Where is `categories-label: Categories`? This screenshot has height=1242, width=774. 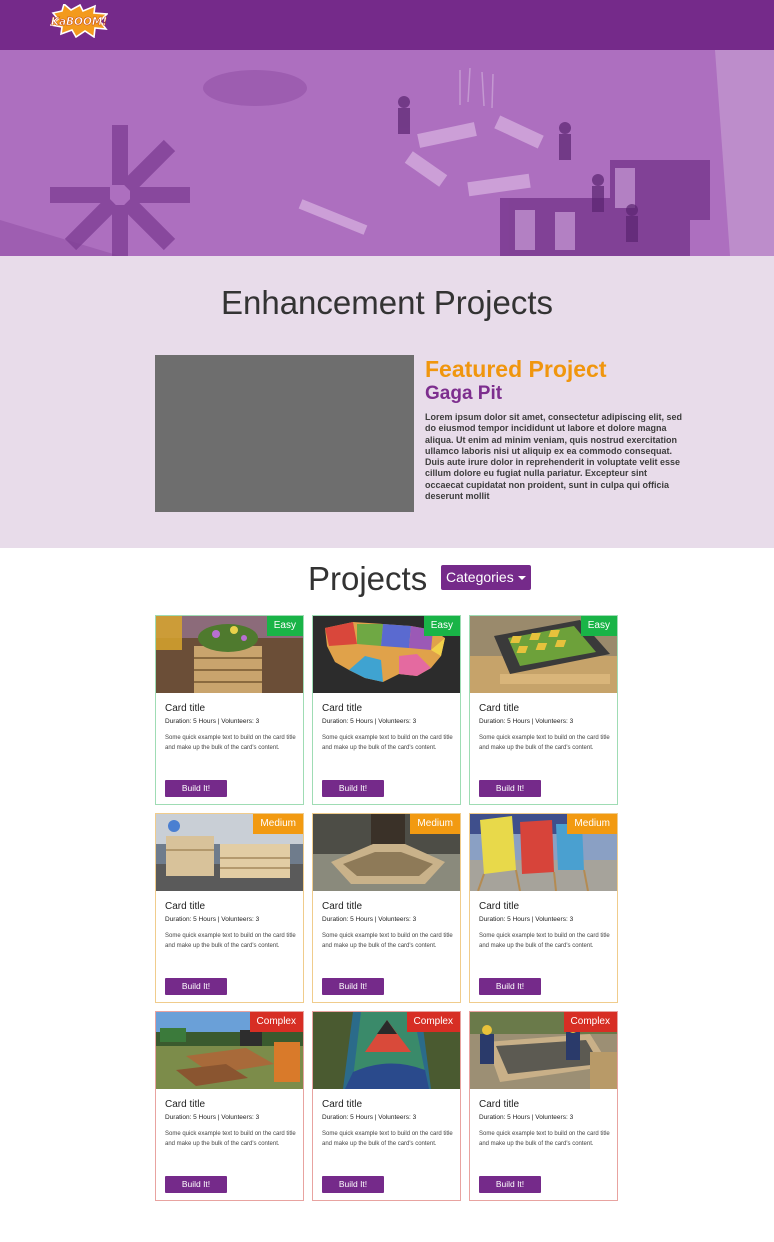 categories-label: Categories is located at coordinates (480, 577).